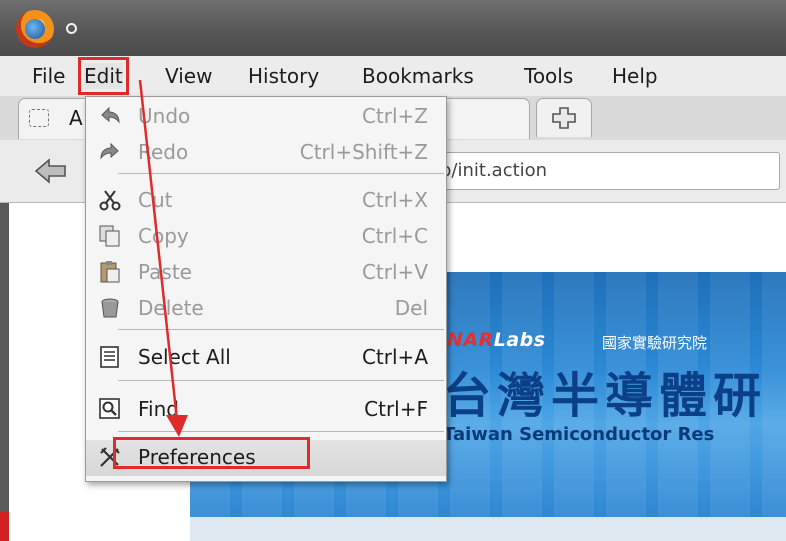 This screenshot has width=786, height=541. What do you see at coordinates (109, 151) in the screenshot?
I see `redo-icon` at bounding box center [109, 151].